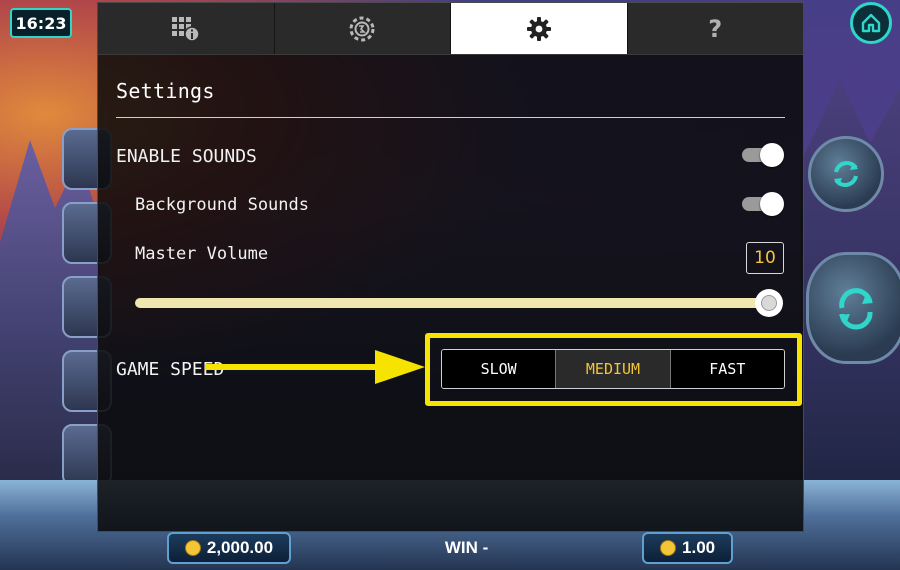 This screenshot has width=900, height=570. Describe the element at coordinates (315, 367) in the screenshot. I see `pointer-arrow-icon` at that location.